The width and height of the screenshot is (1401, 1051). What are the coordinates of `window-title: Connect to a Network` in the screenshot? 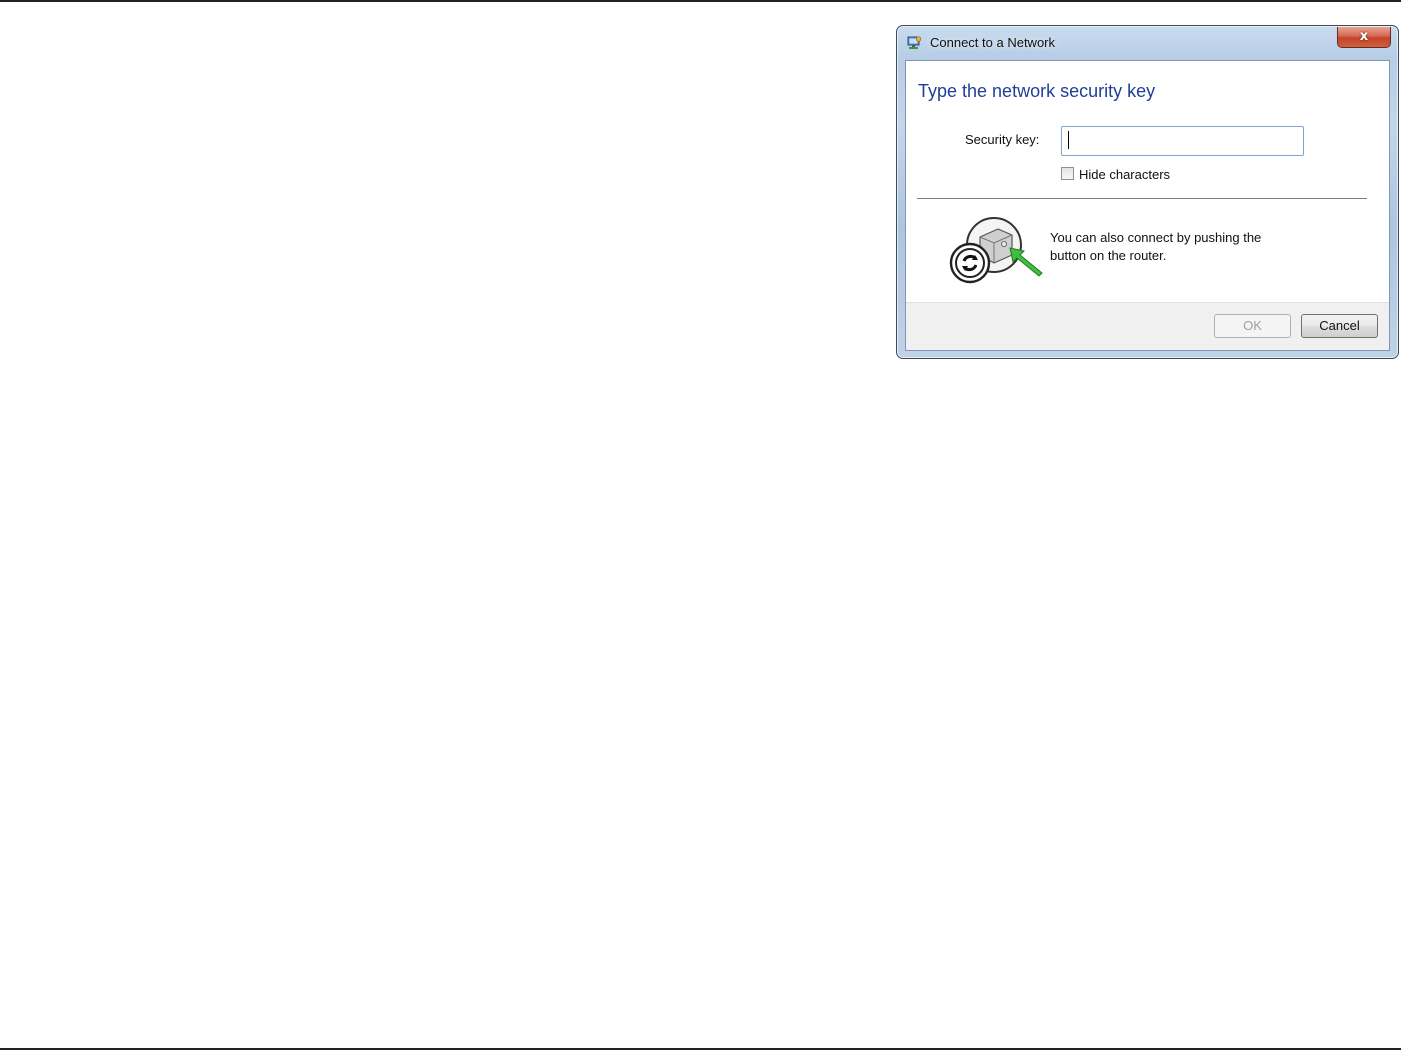 It's located at (993, 42).